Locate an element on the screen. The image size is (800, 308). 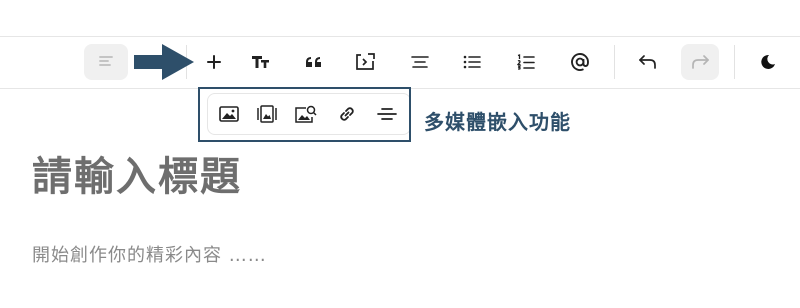
annotation-arrow is located at coordinates (164, 62).